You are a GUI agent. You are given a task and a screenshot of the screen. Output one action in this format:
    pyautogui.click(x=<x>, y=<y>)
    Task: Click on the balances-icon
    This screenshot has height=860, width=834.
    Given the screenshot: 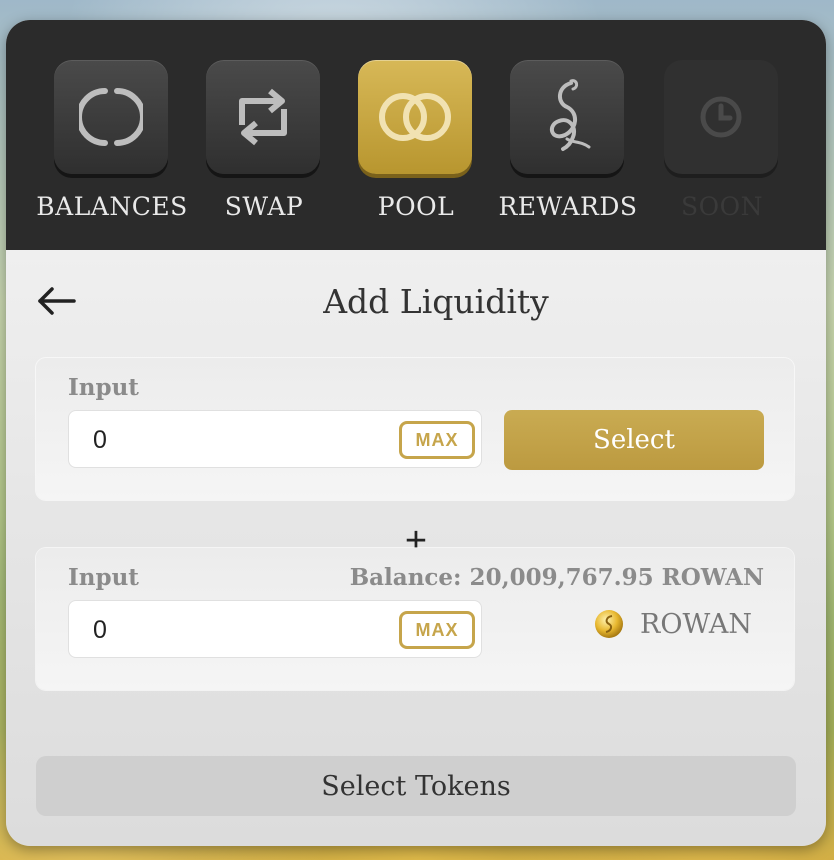 What is the action you would take?
    pyautogui.click(x=111, y=117)
    